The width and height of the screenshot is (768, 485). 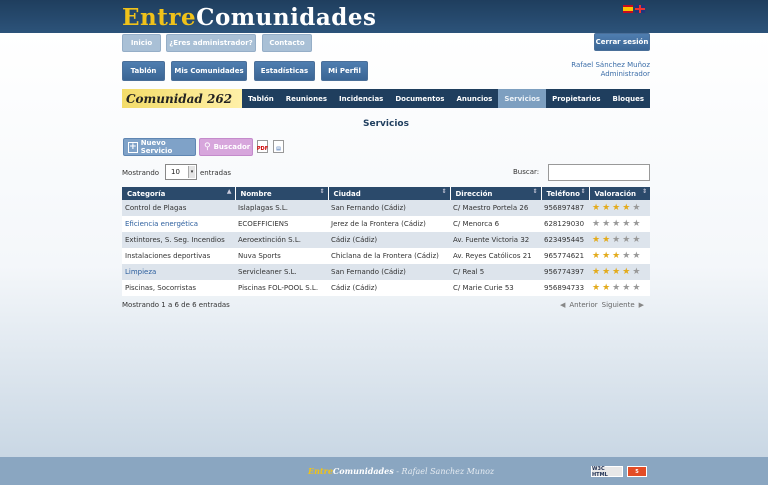 What do you see at coordinates (419, 98) in the screenshot?
I see `tab-documentos: Documentos` at bounding box center [419, 98].